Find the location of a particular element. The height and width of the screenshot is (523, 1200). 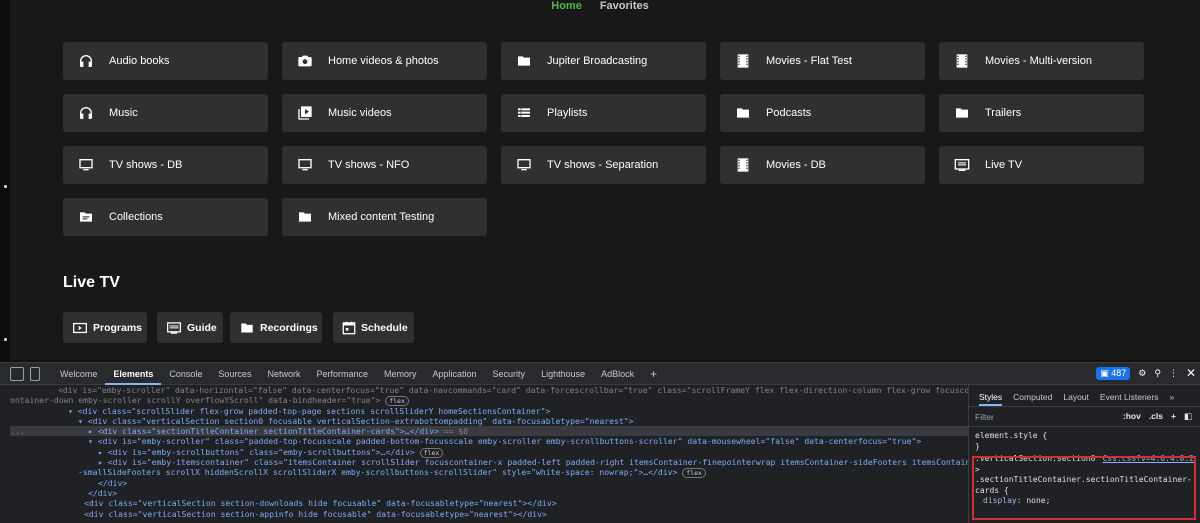

library-label: Live TV is located at coordinates (1004, 165).